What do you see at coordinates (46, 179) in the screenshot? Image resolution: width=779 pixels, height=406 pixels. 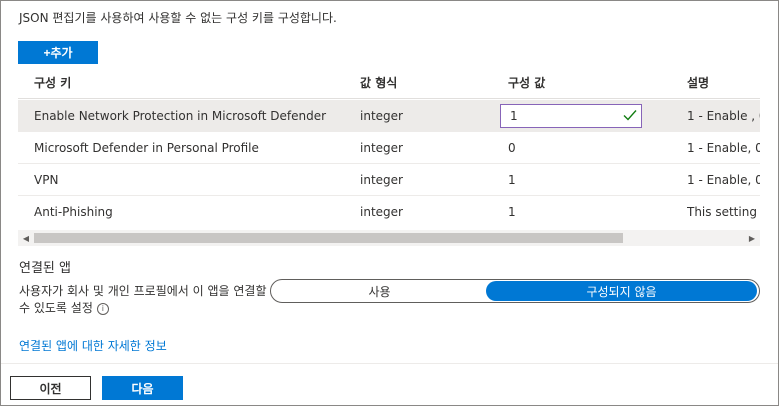 I see `row-config-key: VPN` at bounding box center [46, 179].